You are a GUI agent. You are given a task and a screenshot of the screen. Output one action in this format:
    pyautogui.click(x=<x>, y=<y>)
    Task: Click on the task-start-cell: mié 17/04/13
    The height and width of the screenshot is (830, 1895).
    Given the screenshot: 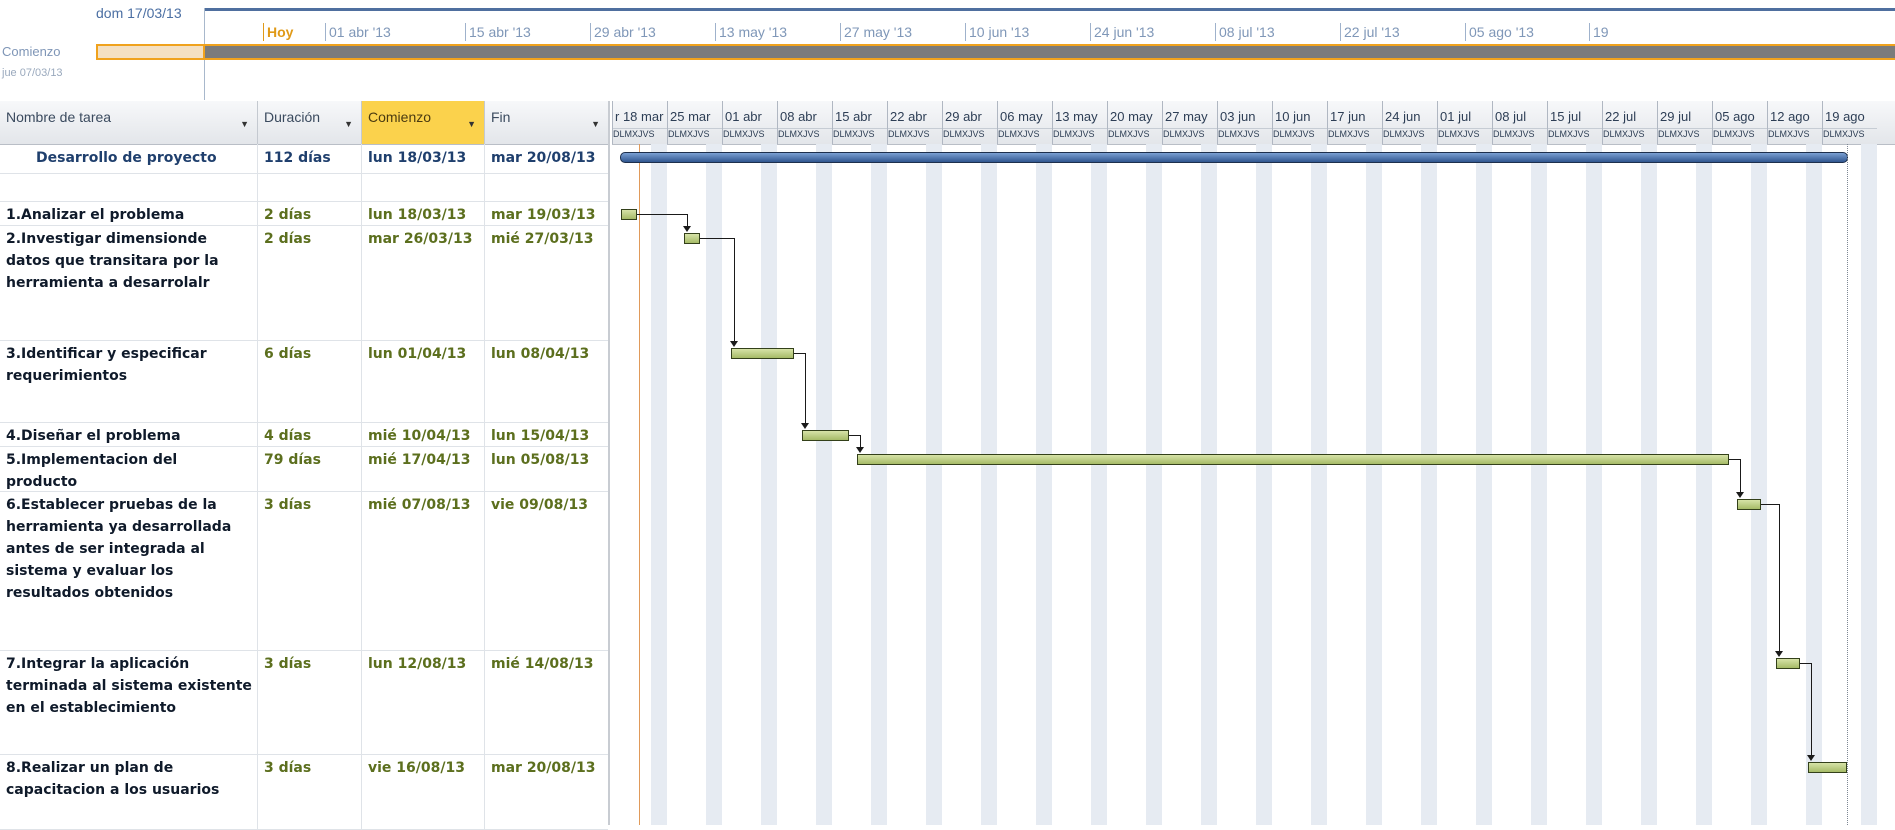 What is the action you would take?
    pyautogui.click(x=423, y=468)
    